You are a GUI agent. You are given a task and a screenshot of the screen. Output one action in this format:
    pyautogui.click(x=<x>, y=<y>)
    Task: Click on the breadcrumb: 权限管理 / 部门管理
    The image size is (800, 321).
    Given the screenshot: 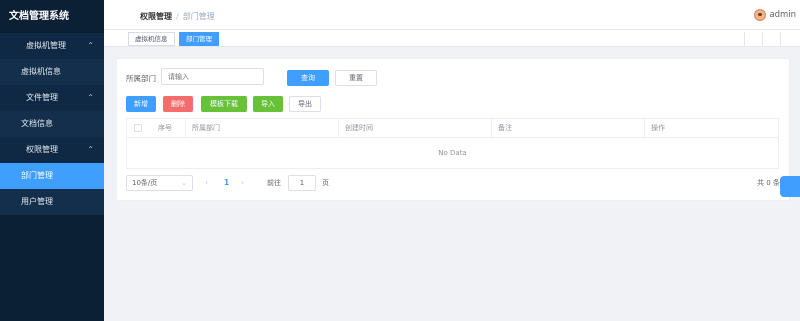 What is the action you would take?
    pyautogui.click(x=177, y=16)
    